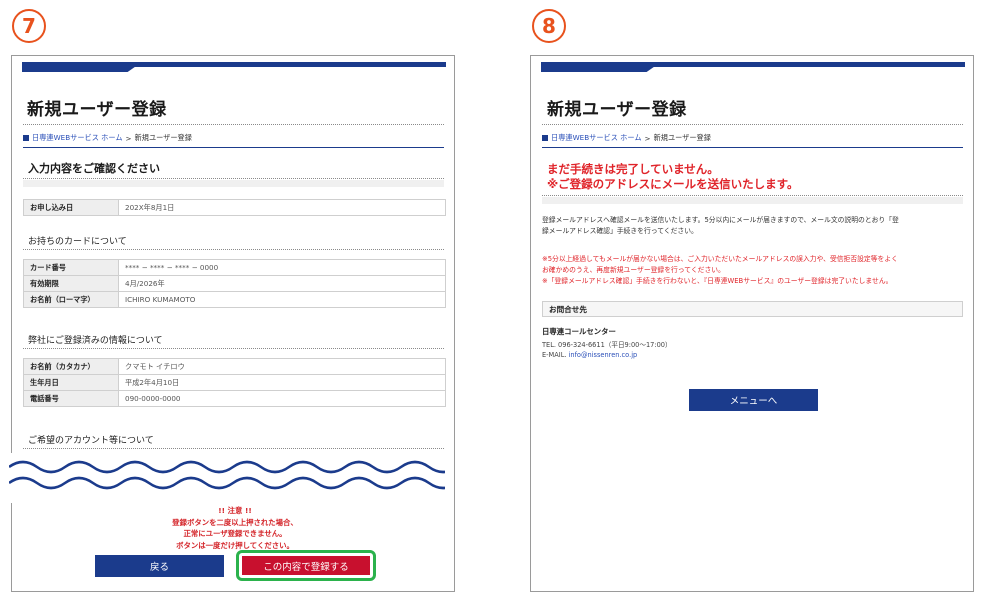  I want to click on table-row: 電話番号 090-0000-0000, so click(234, 398).